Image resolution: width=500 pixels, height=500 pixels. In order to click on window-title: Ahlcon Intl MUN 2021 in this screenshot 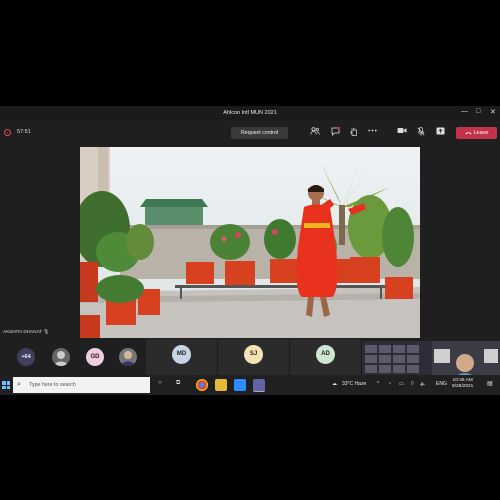, I will do `click(250, 113)`.